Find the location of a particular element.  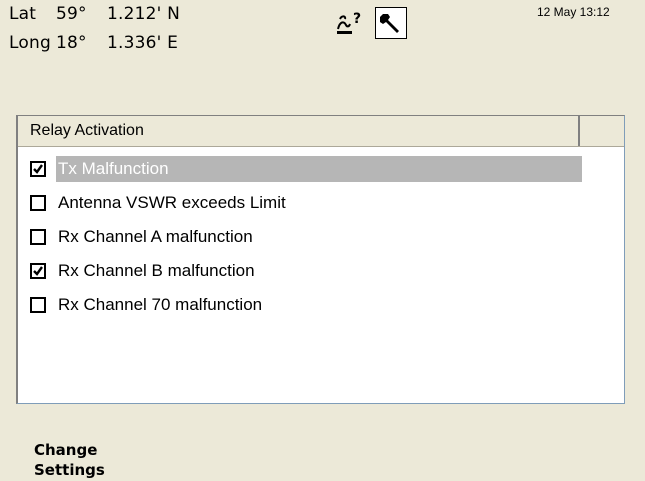

lat-label: Lat is located at coordinates (23, 14).